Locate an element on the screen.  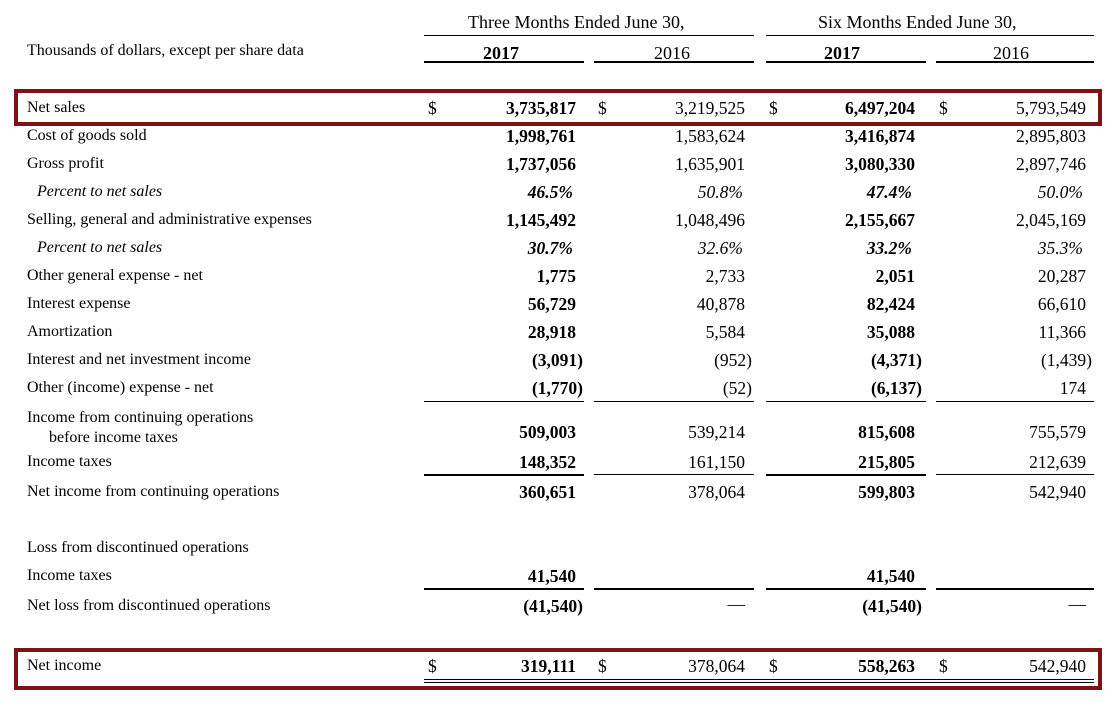
cell-sga-c4: 2,045,169 is located at coordinates (1051, 220).